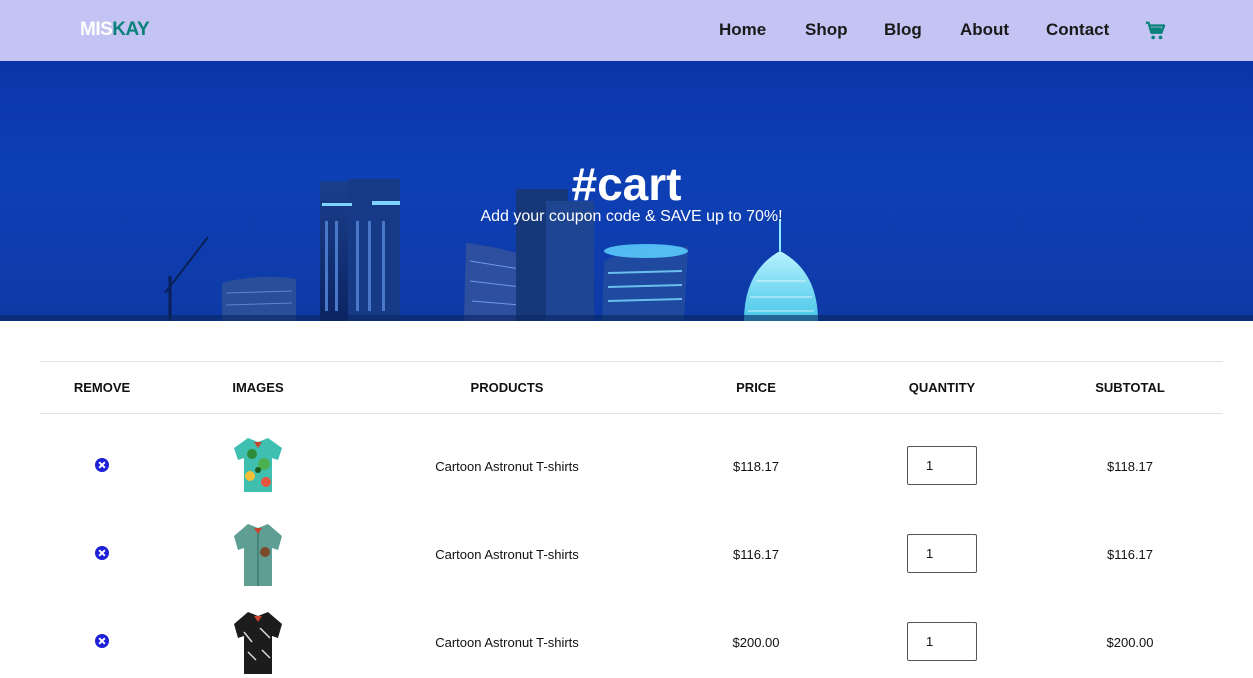  What do you see at coordinates (756, 642) in the screenshot?
I see `product-price: $200.00` at bounding box center [756, 642].